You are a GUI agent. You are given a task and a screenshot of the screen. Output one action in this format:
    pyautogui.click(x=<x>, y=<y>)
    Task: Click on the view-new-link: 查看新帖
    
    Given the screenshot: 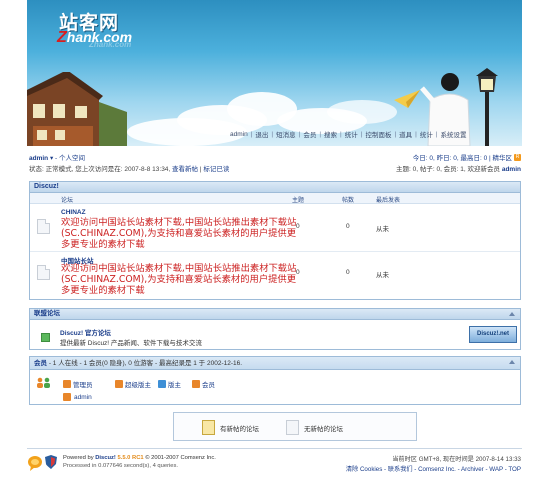 What is the action you would take?
    pyautogui.click(x=185, y=169)
    